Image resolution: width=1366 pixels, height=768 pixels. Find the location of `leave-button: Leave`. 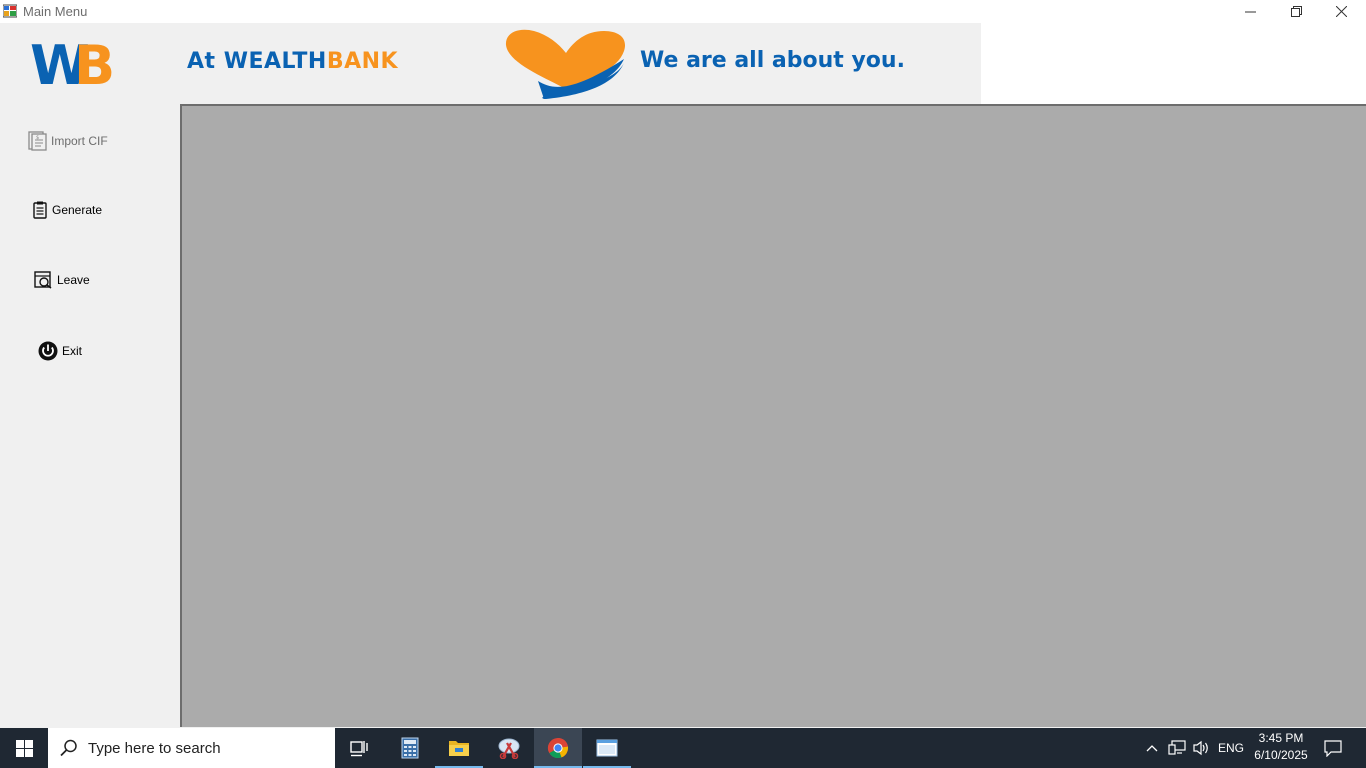

leave-button: Leave is located at coordinates (62, 280).